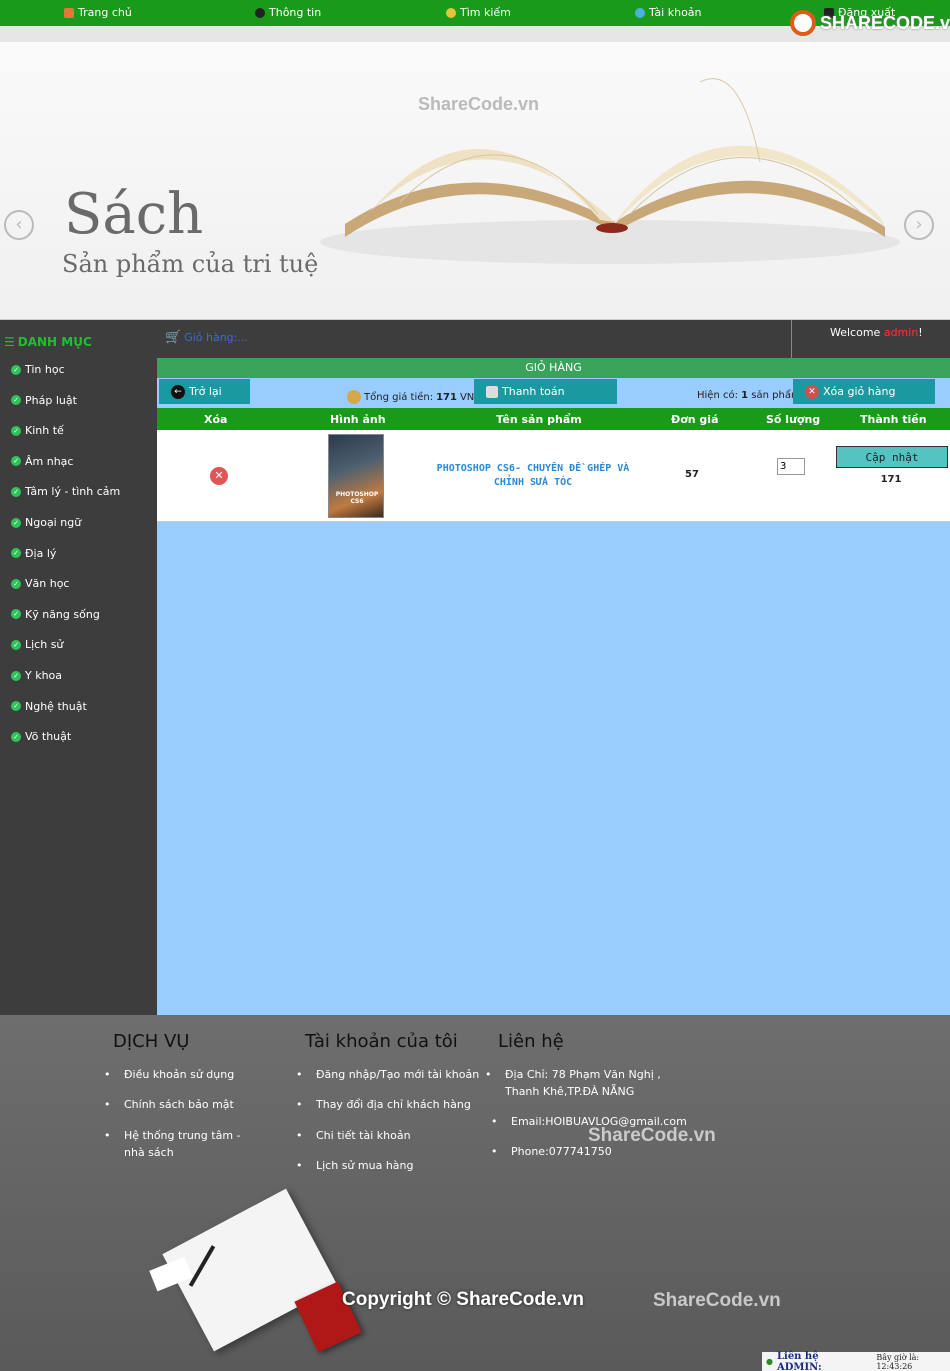 This screenshot has width=950, height=1371. Describe the element at coordinates (190, 264) in the screenshot. I see `banner-subtitle: Sản phẩm của tri tuệ` at that location.